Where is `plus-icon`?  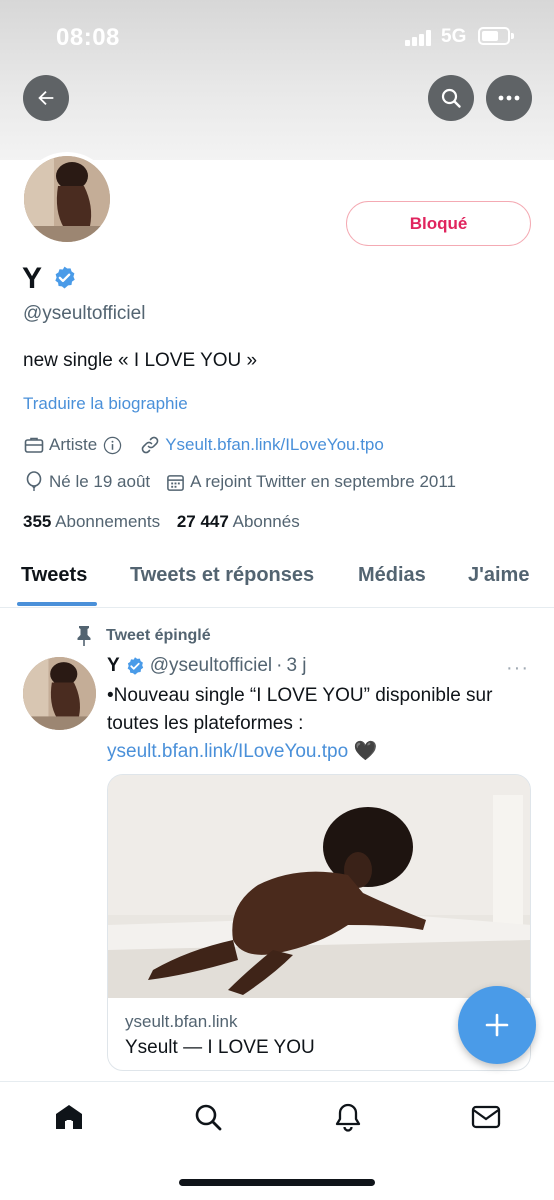
plus-icon is located at coordinates (497, 1025).